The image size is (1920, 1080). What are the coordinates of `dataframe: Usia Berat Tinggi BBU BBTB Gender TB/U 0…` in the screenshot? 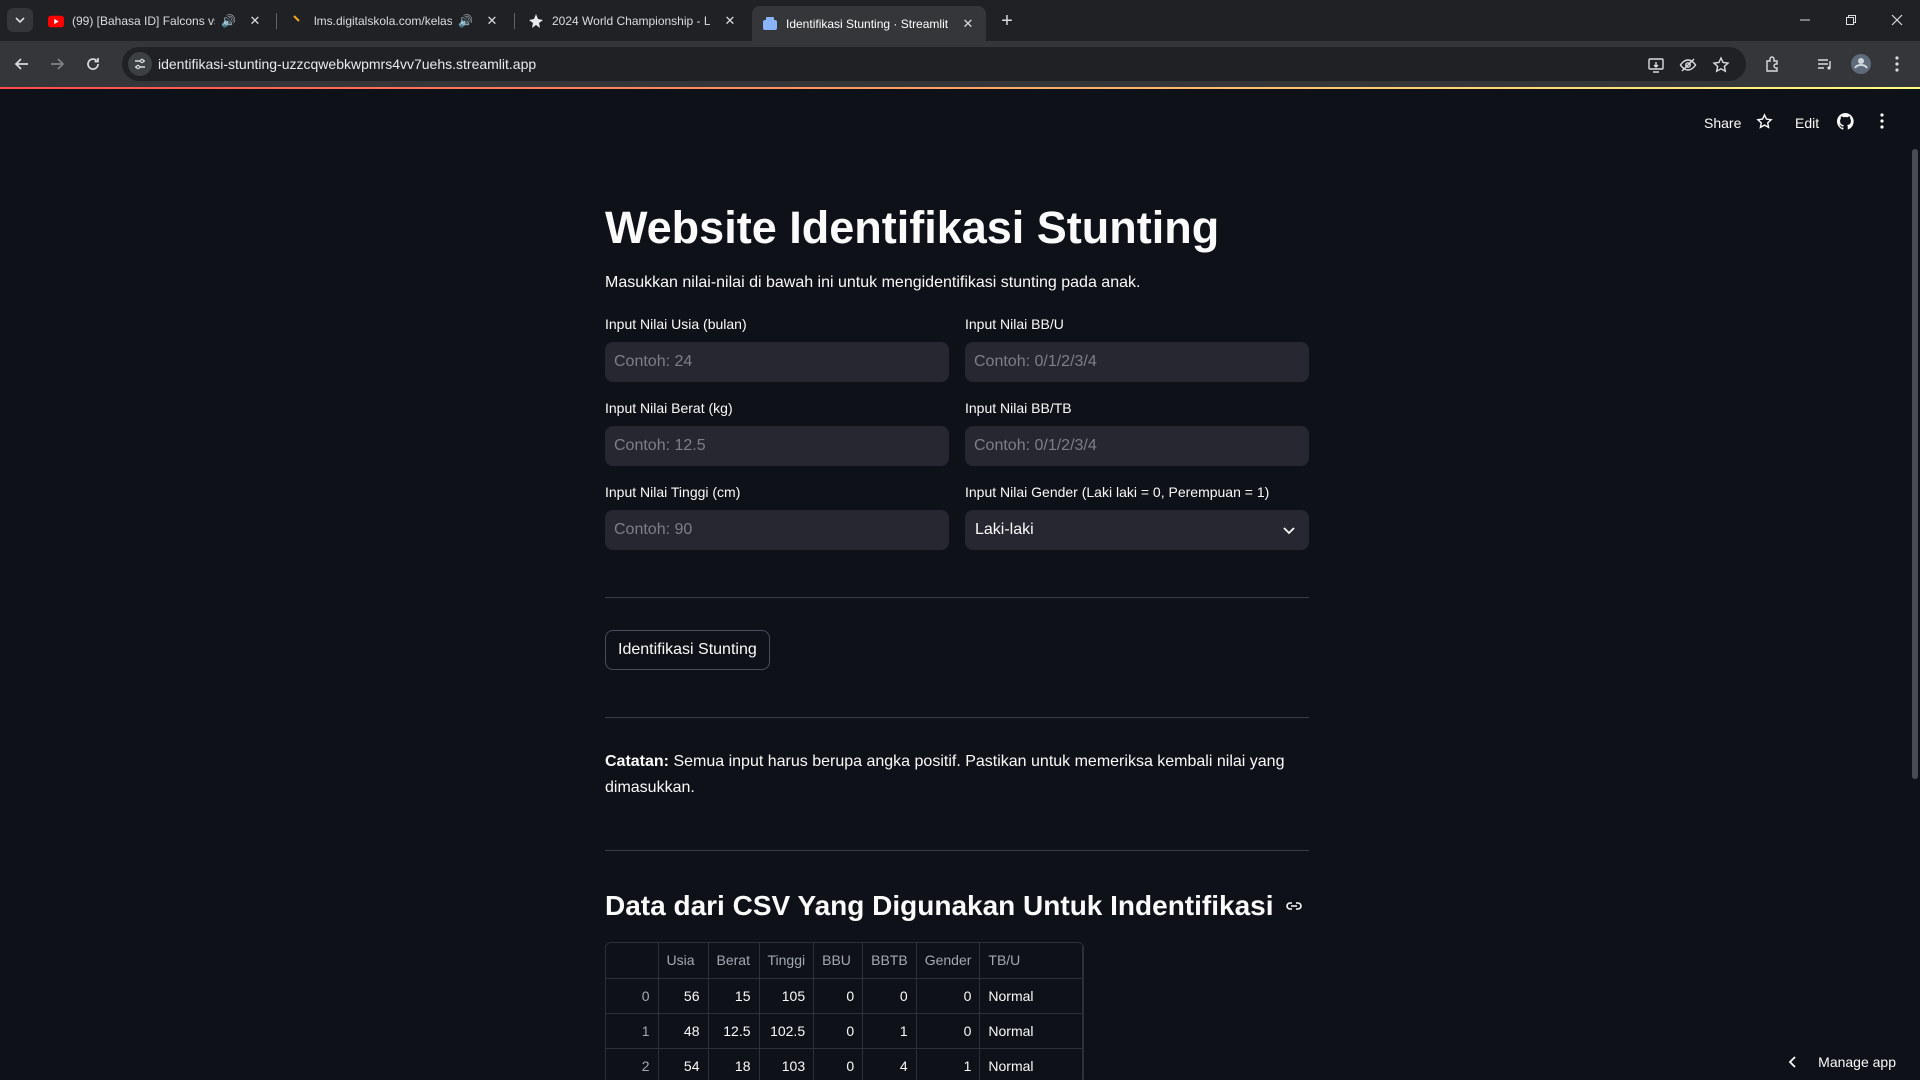 It's located at (845, 1011).